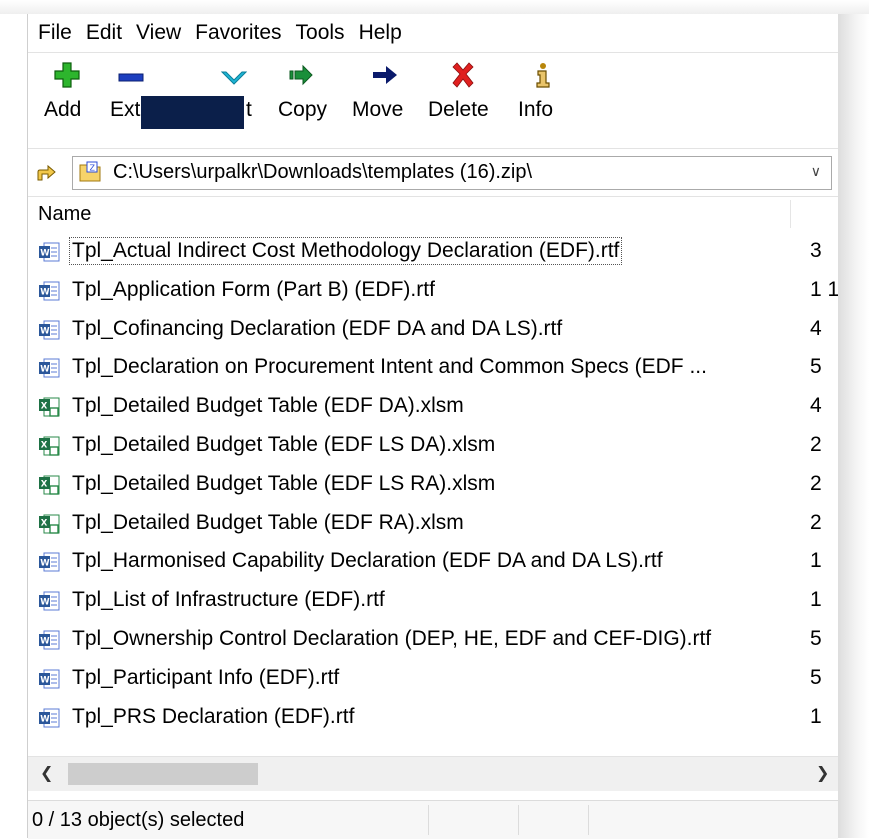 The image size is (869, 839). I want to click on chevron-down-icon: ∨, so click(816, 171).